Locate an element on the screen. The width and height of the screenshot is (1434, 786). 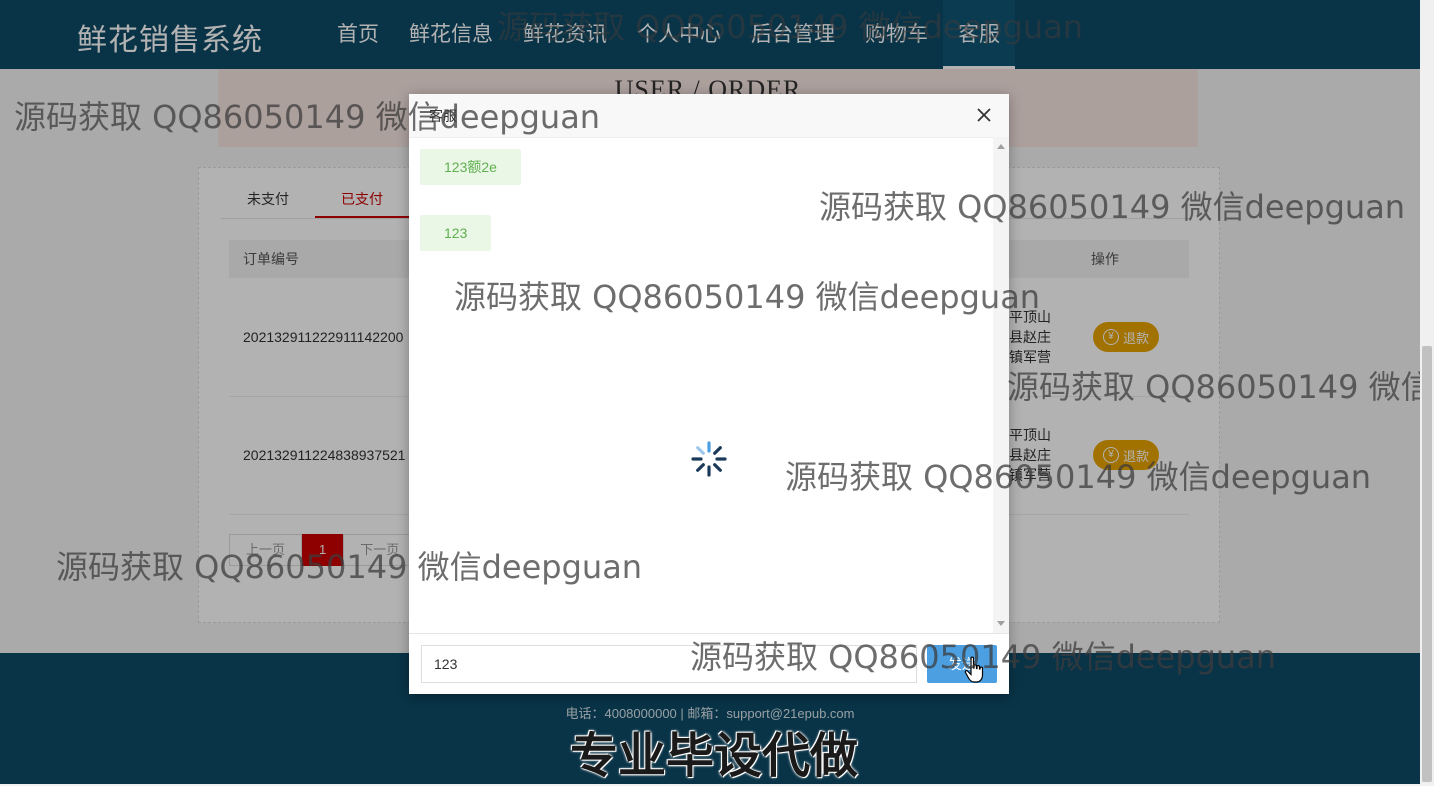
chat-message: 123 is located at coordinates (456, 233).